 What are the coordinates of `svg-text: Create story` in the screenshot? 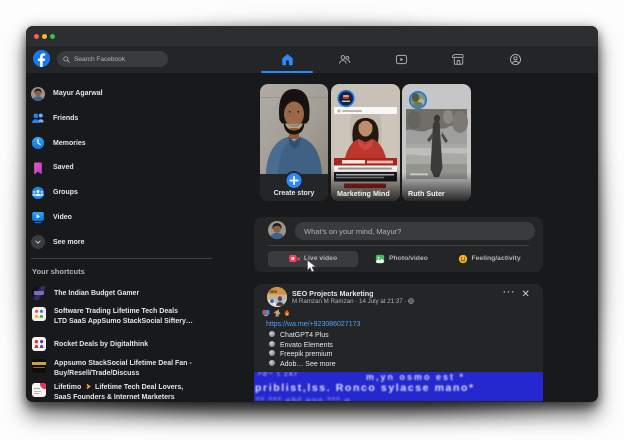 It's located at (294, 193).